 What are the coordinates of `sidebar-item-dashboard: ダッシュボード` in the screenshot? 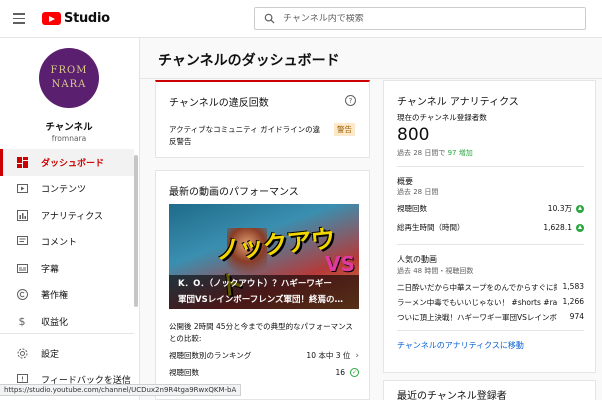 It's located at (67, 162).